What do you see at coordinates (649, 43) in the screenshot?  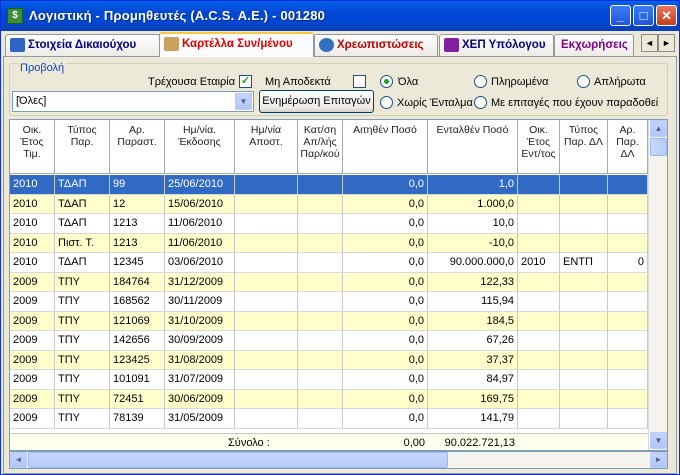 I see `tab-scroll-left-button: ◄` at bounding box center [649, 43].